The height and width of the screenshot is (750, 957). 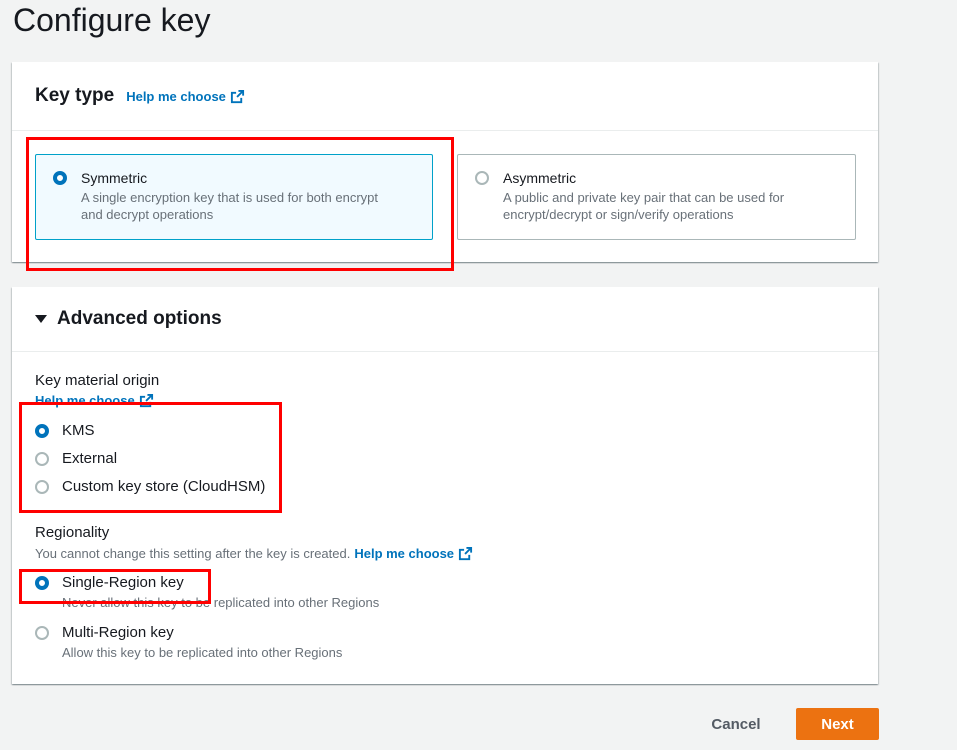 What do you see at coordinates (540, 178) in the screenshot?
I see `asymmetric-label: Asymmetric` at bounding box center [540, 178].